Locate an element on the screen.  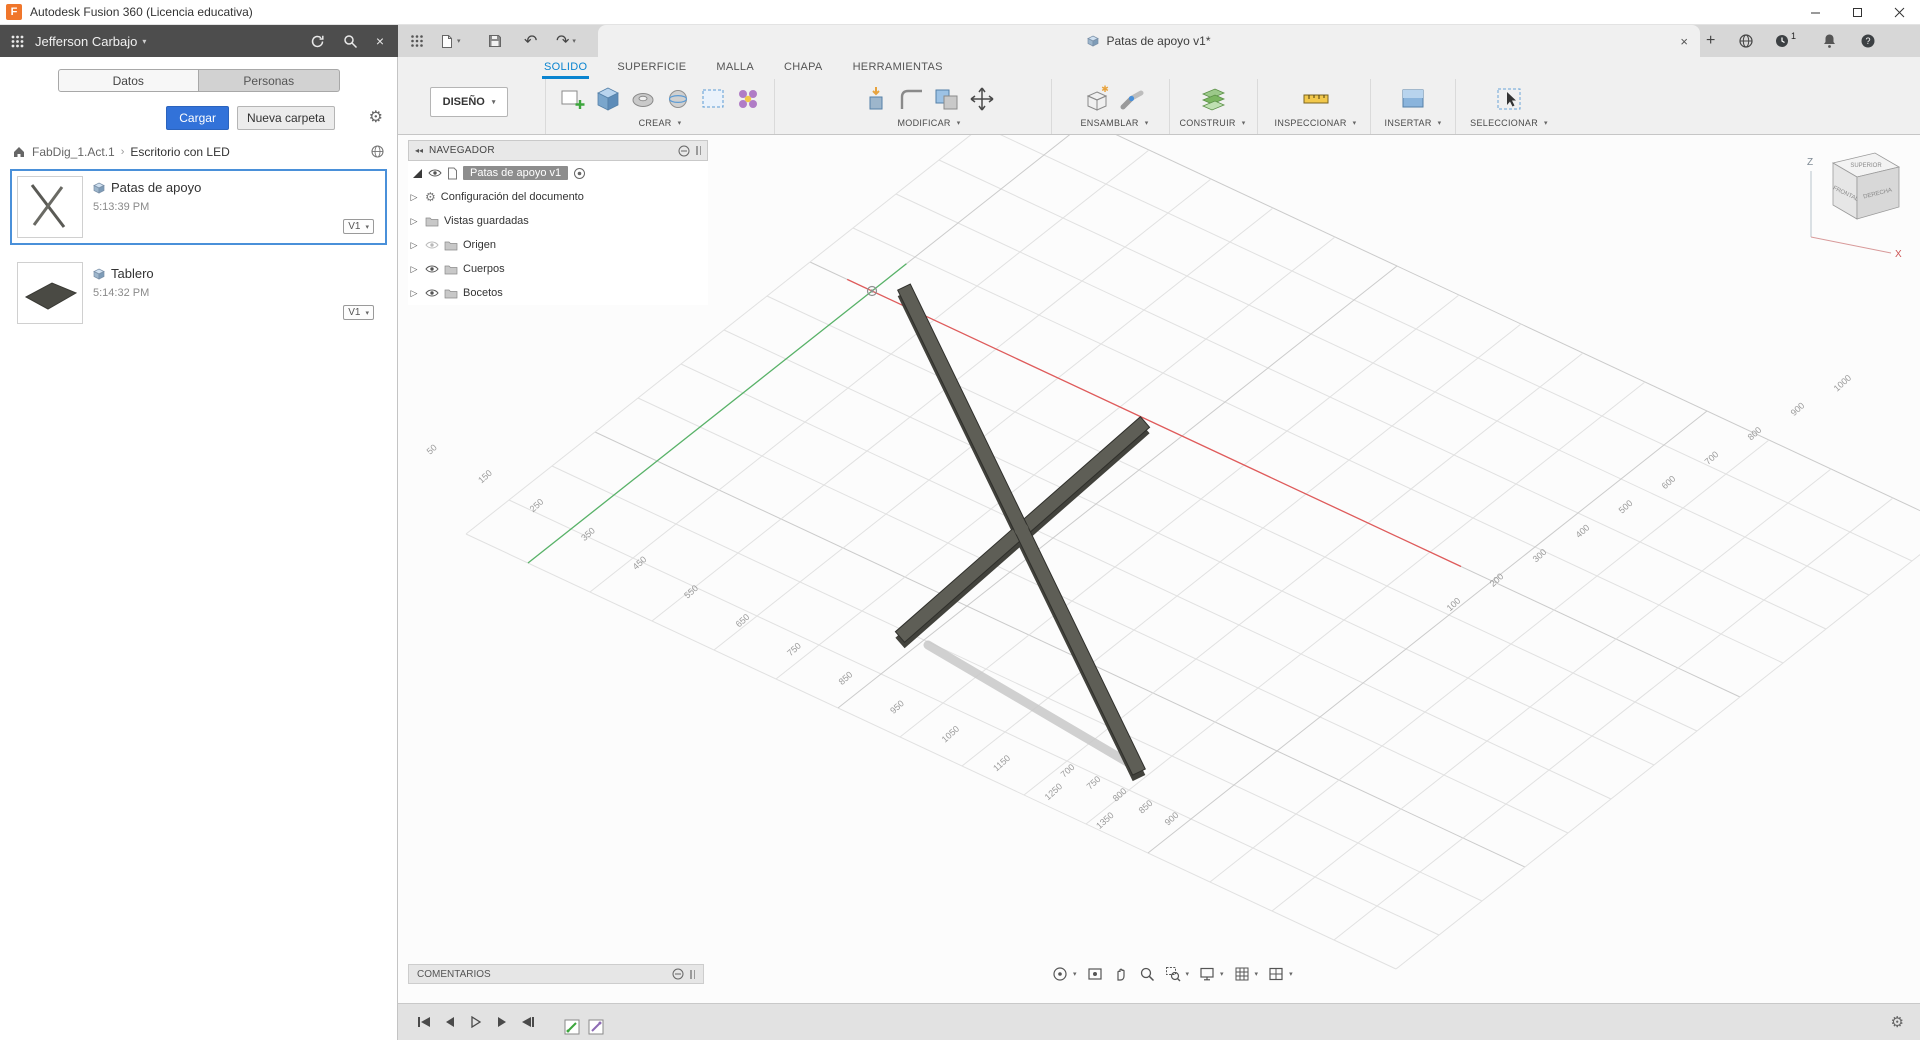
save-icon is located at coordinates (495, 41).